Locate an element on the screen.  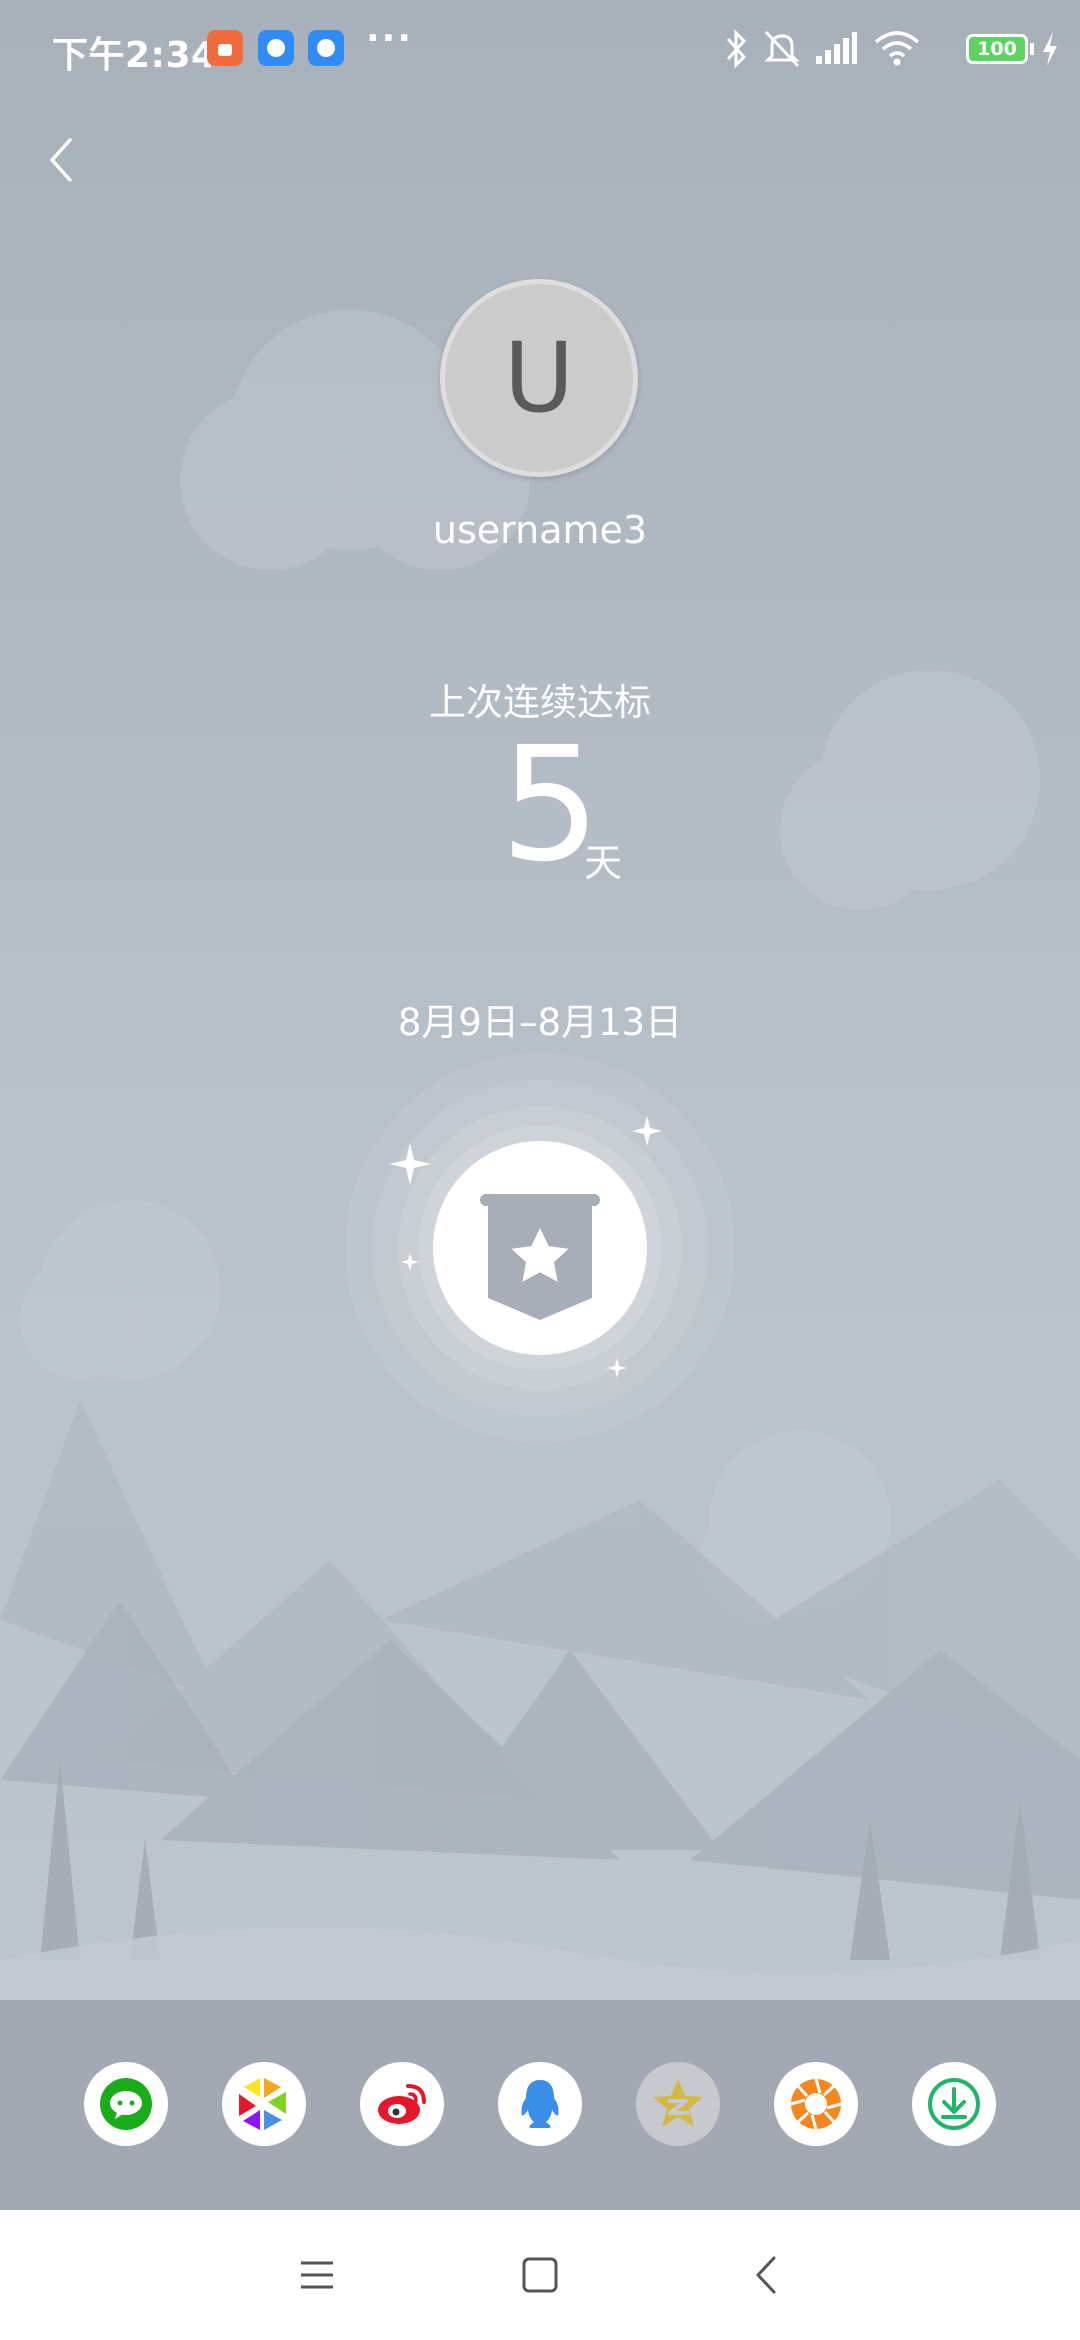
battery-level: 100 is located at coordinates (997, 49).